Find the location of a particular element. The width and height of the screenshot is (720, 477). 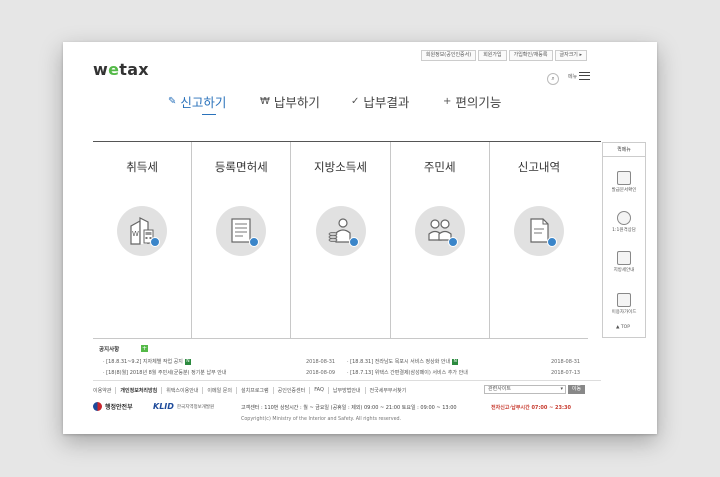

register-confirm-link: 가입확인/재등록 is located at coordinates (530, 55).